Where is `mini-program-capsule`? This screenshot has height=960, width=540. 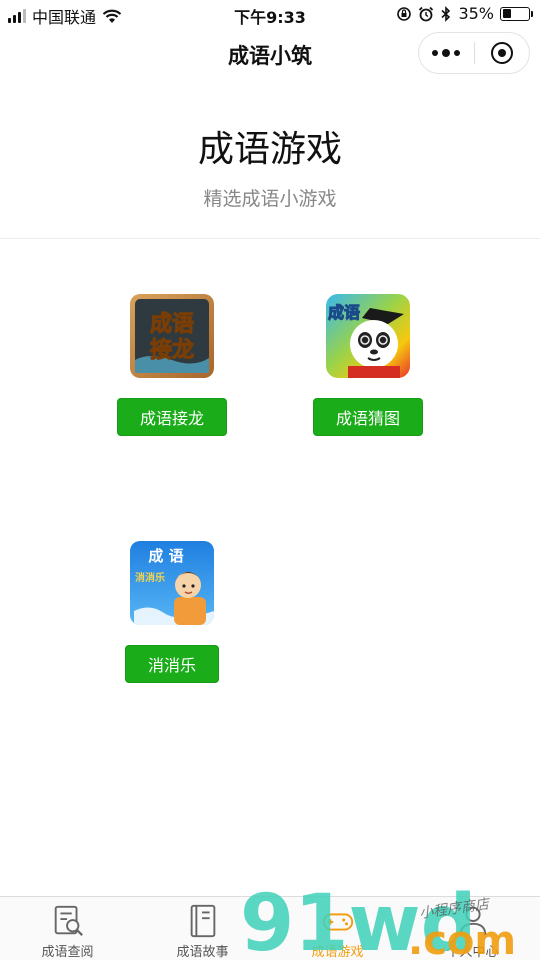
mini-program-capsule is located at coordinates (474, 53).